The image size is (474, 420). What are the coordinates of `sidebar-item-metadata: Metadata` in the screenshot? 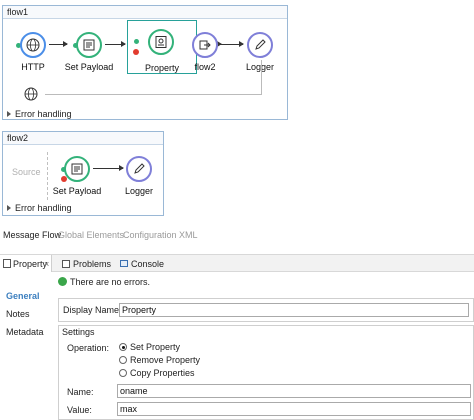 It's located at (25, 332).